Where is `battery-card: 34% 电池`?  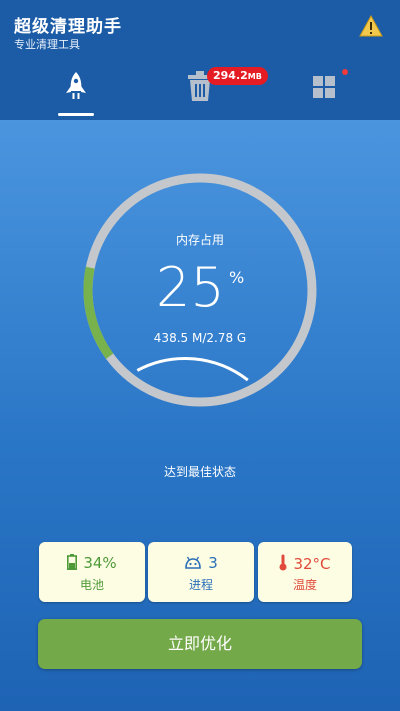
battery-card: 34% 电池 is located at coordinates (92, 572).